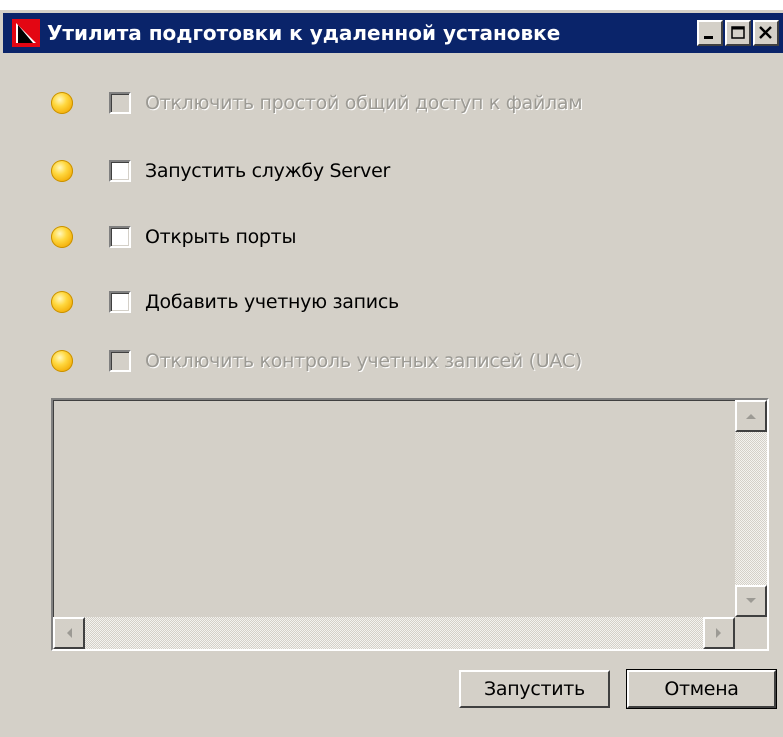  I want to click on run-button: Запустить, so click(534, 689).